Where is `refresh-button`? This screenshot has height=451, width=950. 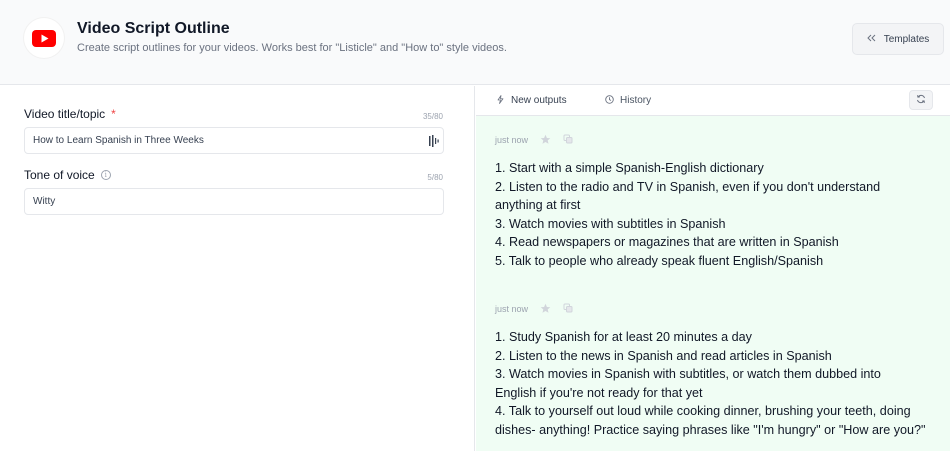 refresh-button is located at coordinates (921, 100).